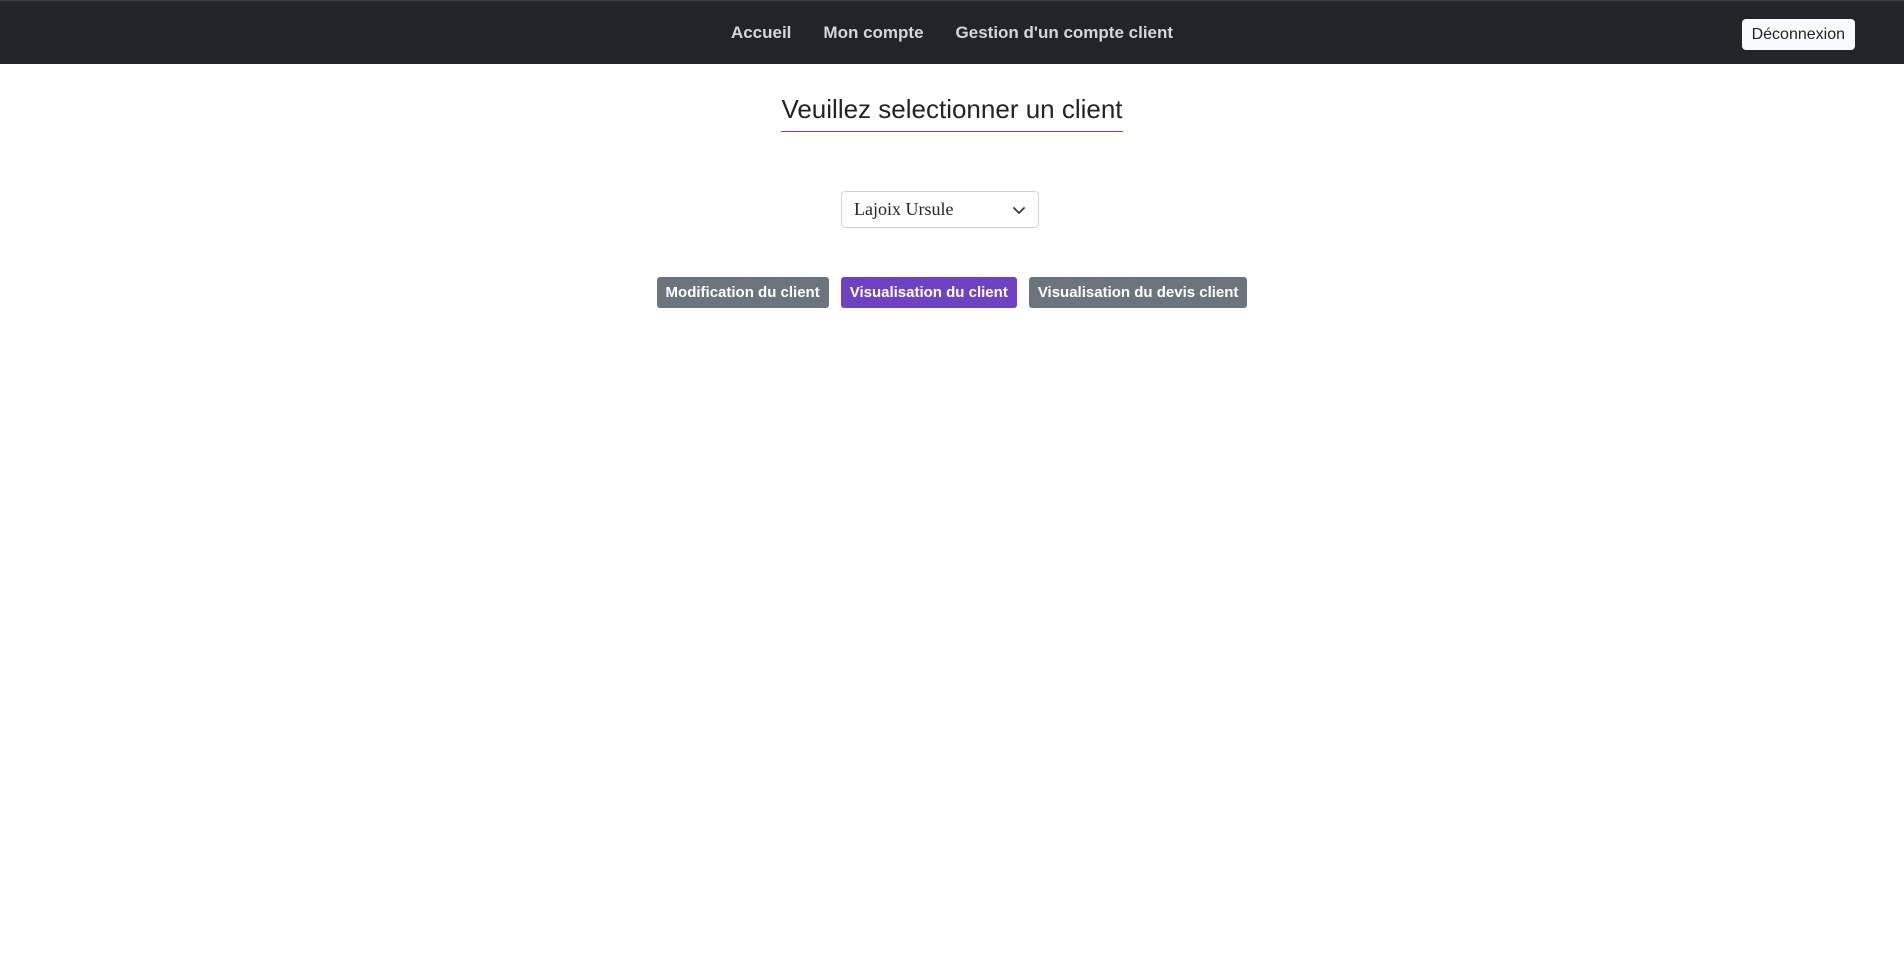 This screenshot has height=978, width=1904. I want to click on page-title: Veuillez selectionner un client, so click(952, 113).